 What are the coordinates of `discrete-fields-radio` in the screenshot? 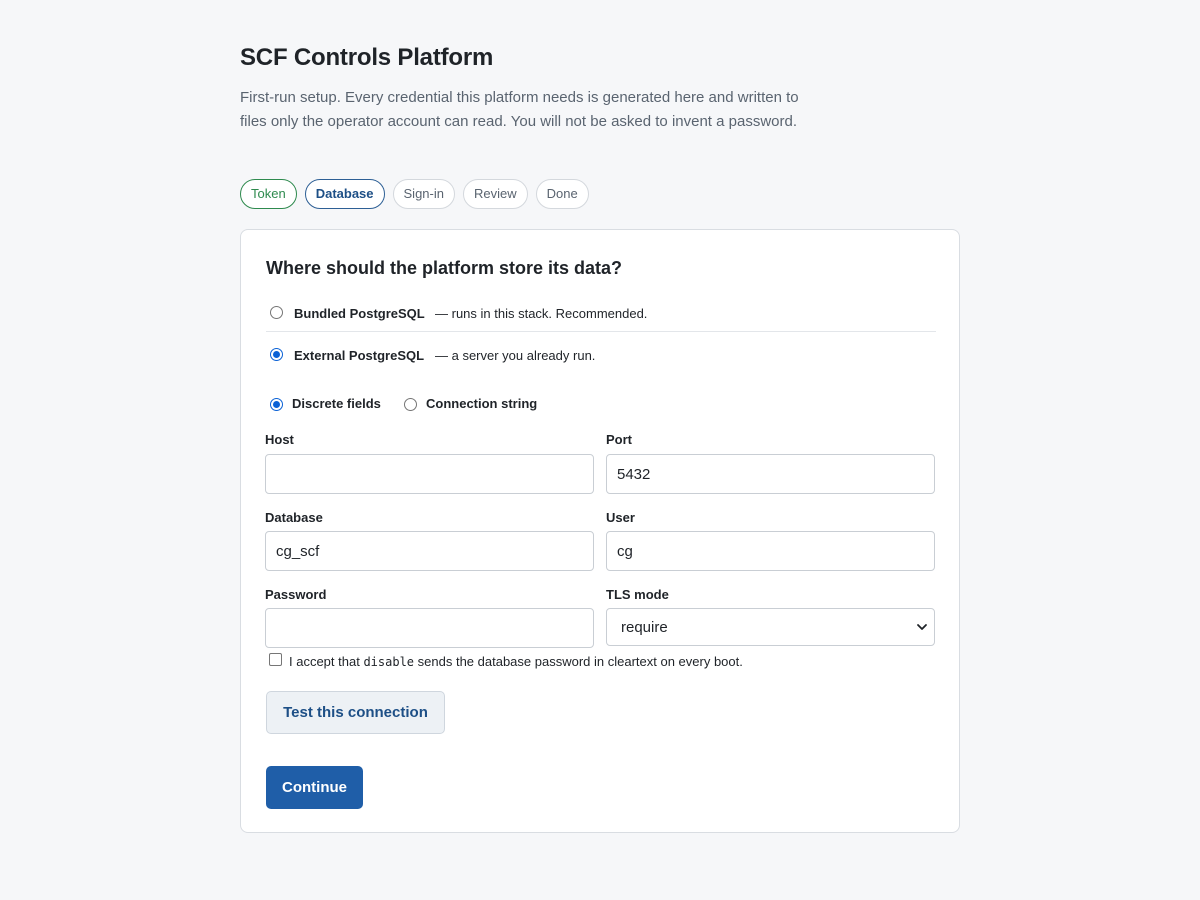 It's located at (276, 404).